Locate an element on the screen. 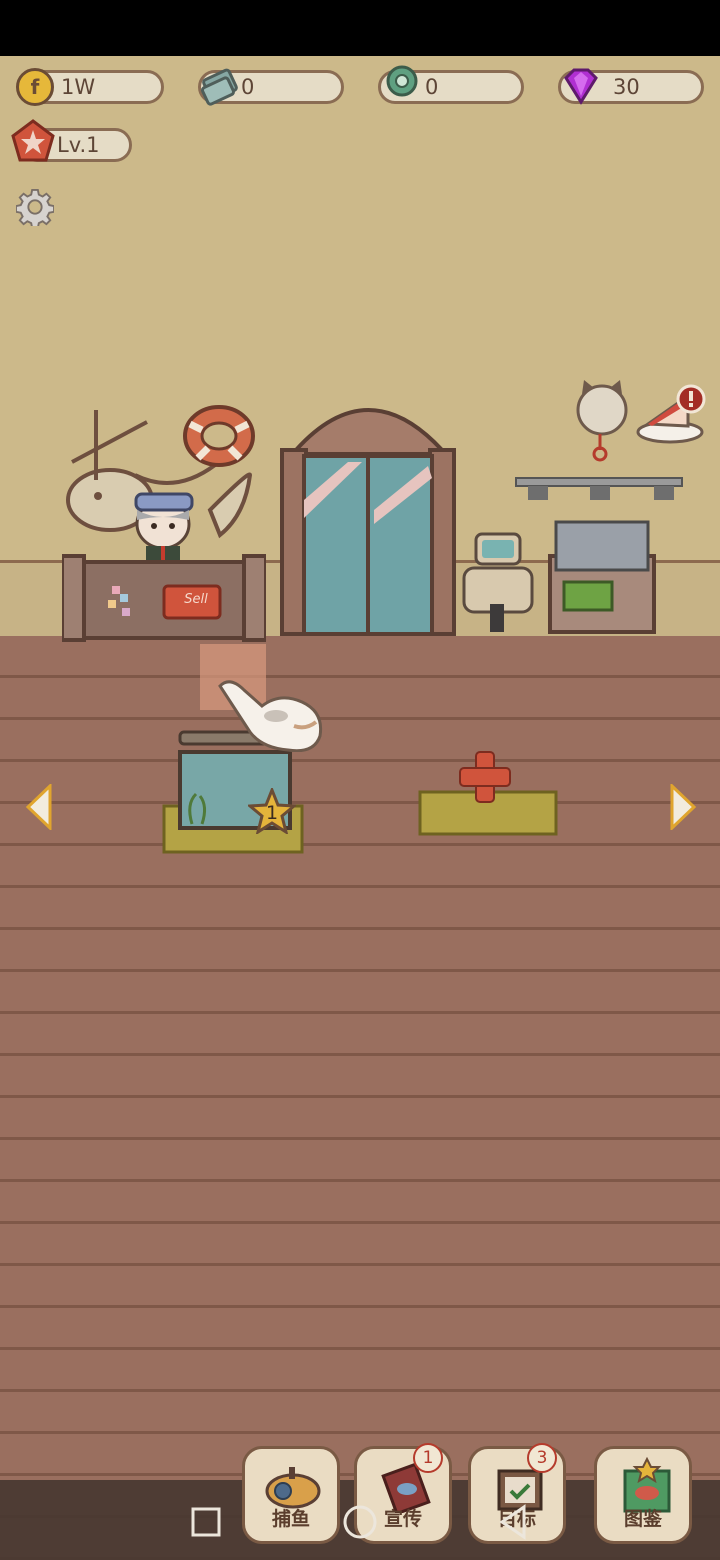 The width and height of the screenshot is (720, 1560). life-ring-decoration is located at coordinates (219, 436).